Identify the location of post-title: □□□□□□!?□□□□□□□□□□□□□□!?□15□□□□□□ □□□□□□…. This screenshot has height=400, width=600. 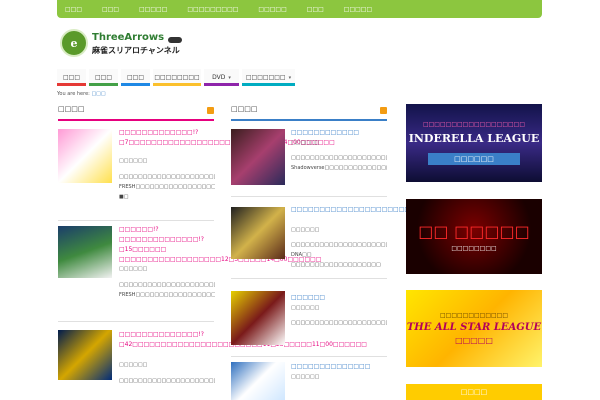
(220, 245).